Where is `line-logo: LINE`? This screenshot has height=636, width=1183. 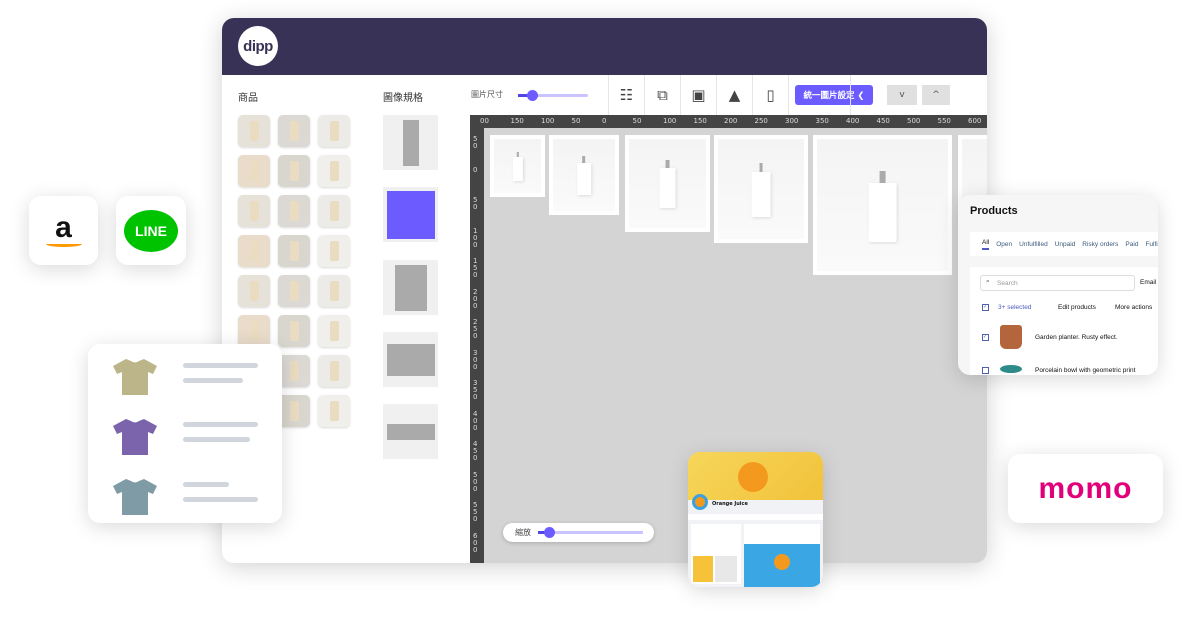 line-logo: LINE is located at coordinates (151, 230).